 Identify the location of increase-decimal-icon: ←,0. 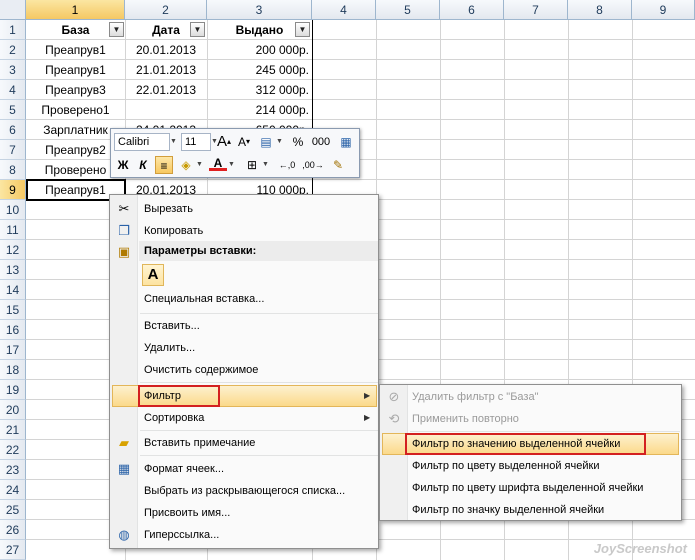
(287, 165).